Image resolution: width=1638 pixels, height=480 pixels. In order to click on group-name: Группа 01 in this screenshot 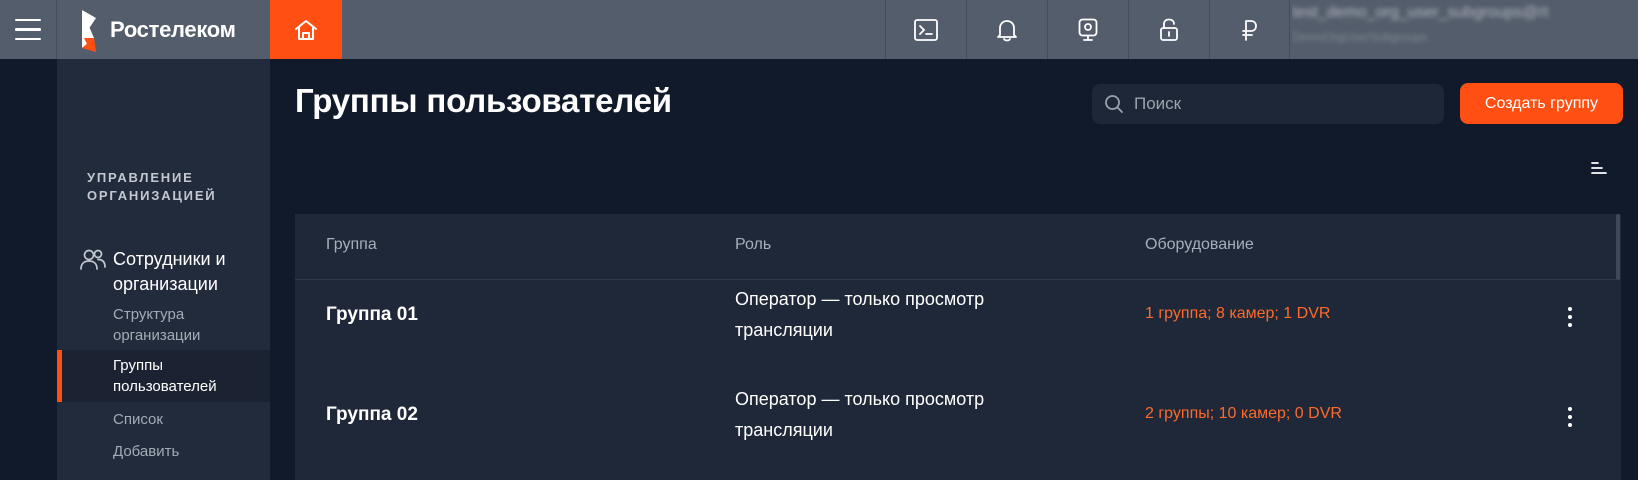, I will do `click(372, 314)`.